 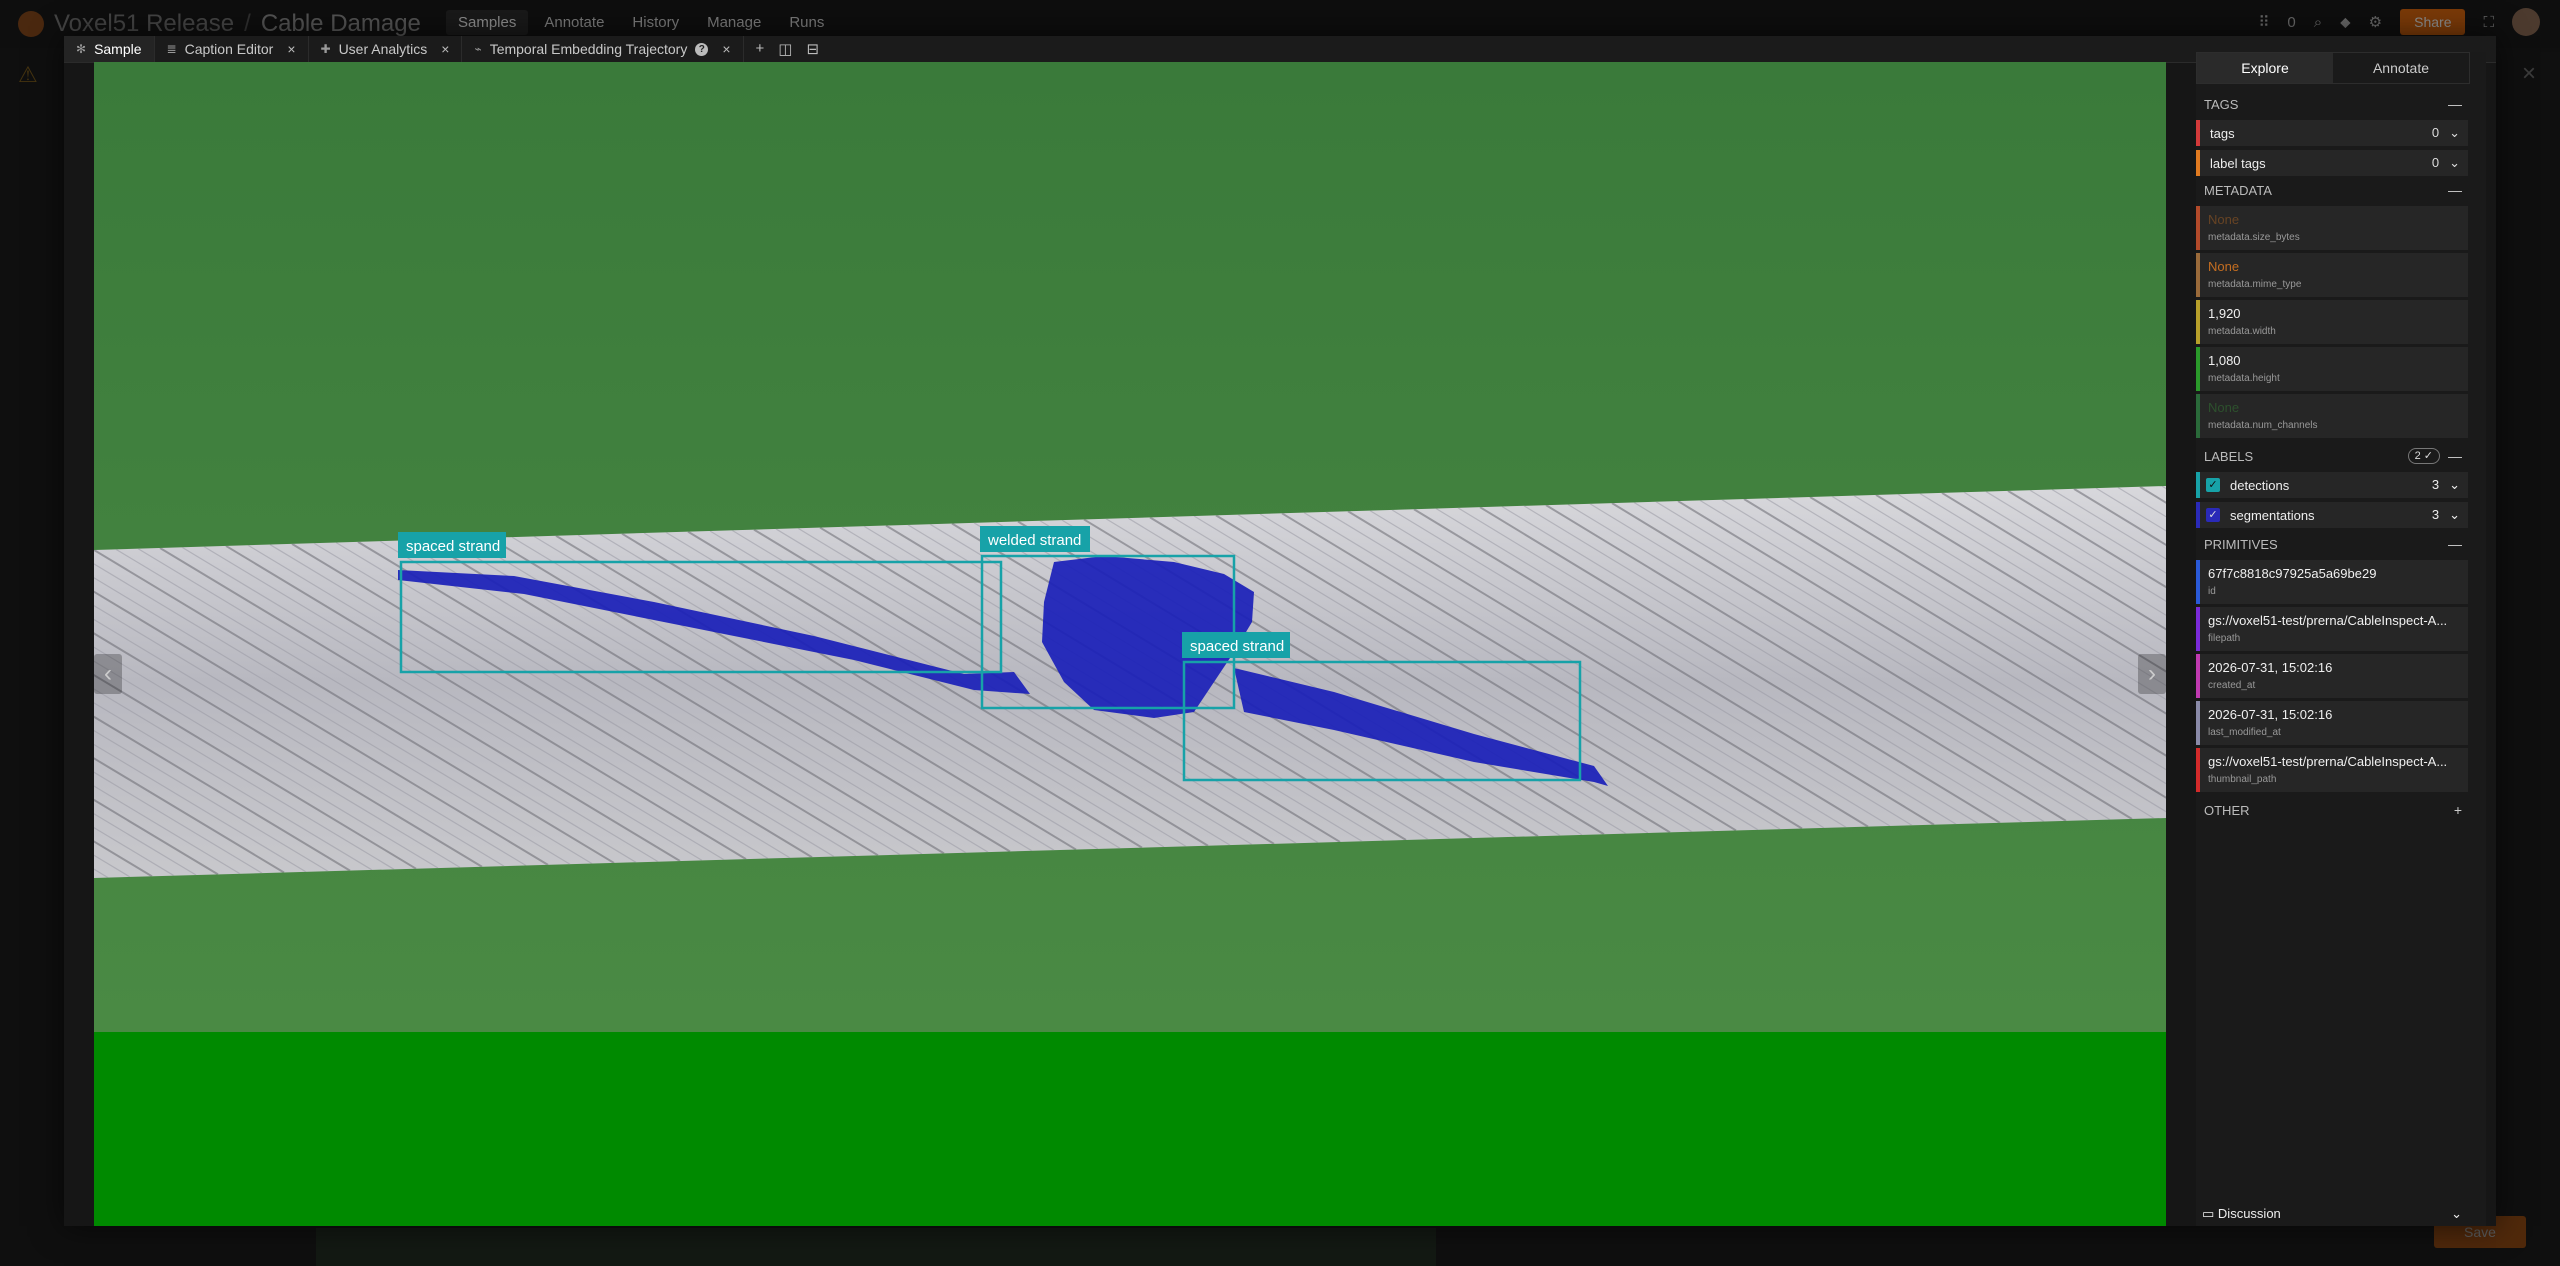 I want to click on field-key: metadata.num_channels, so click(x=2263, y=425).